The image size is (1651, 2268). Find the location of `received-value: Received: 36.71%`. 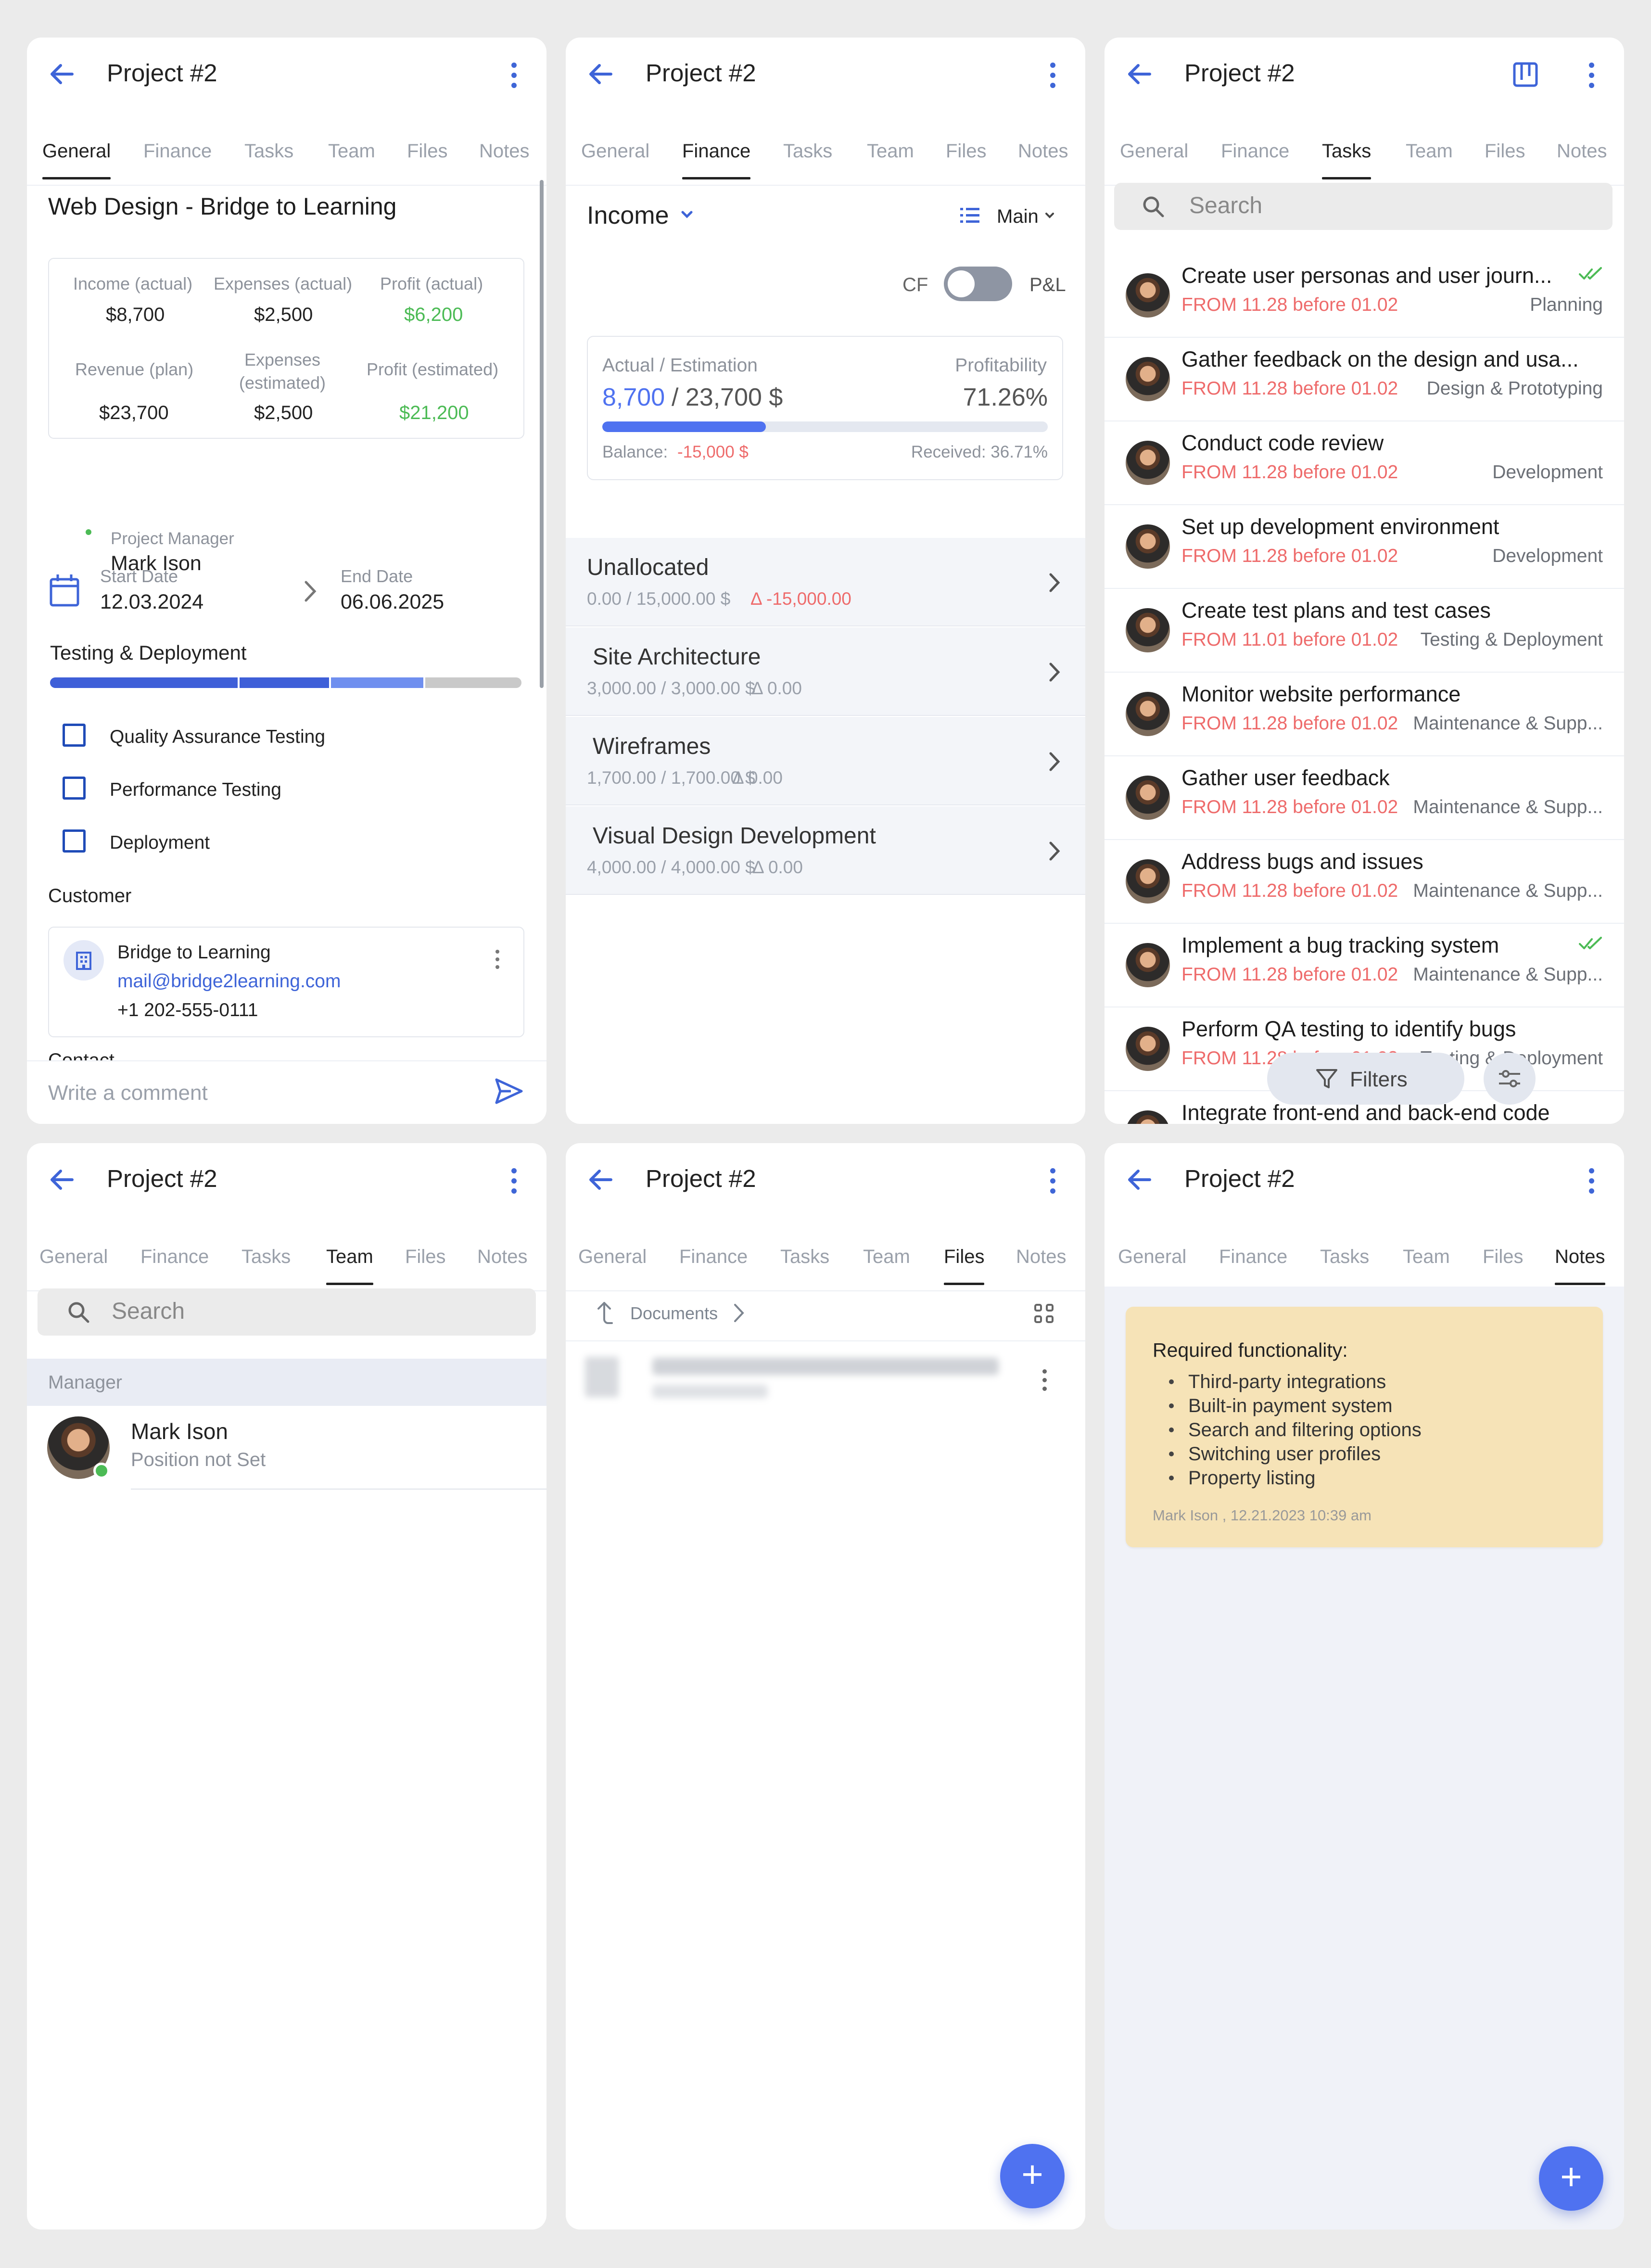

received-value: Received: 36.71% is located at coordinates (979, 452).